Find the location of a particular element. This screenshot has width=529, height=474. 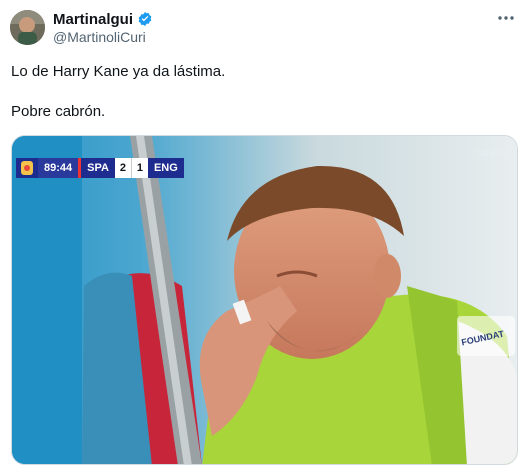

author-handle: @MartinoliCuri is located at coordinates (99, 37).